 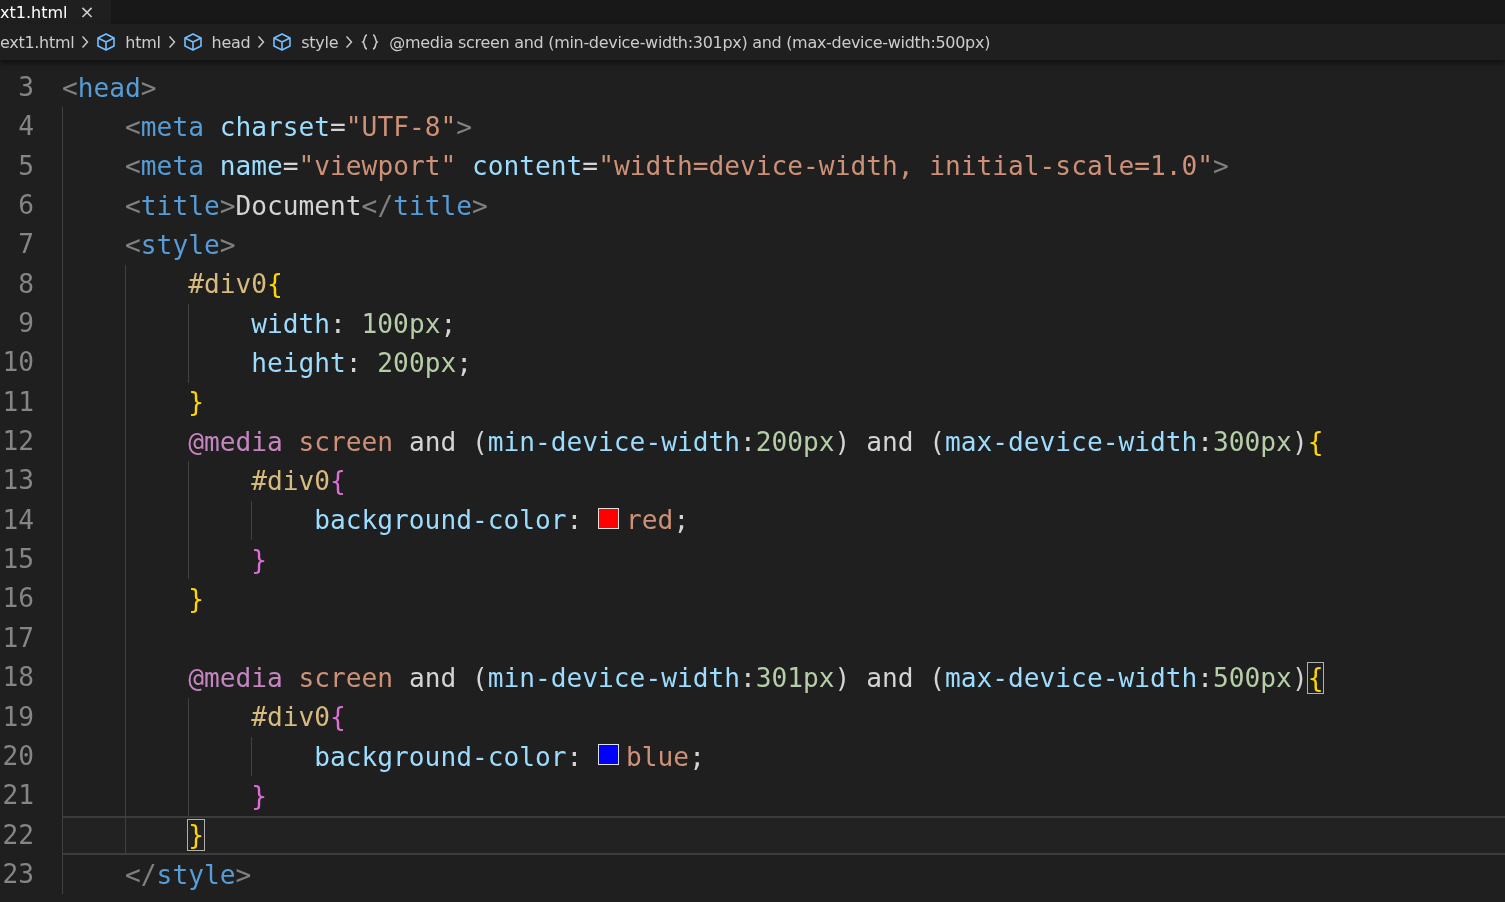 I want to click on line-number: 19, so click(x=17, y=717).